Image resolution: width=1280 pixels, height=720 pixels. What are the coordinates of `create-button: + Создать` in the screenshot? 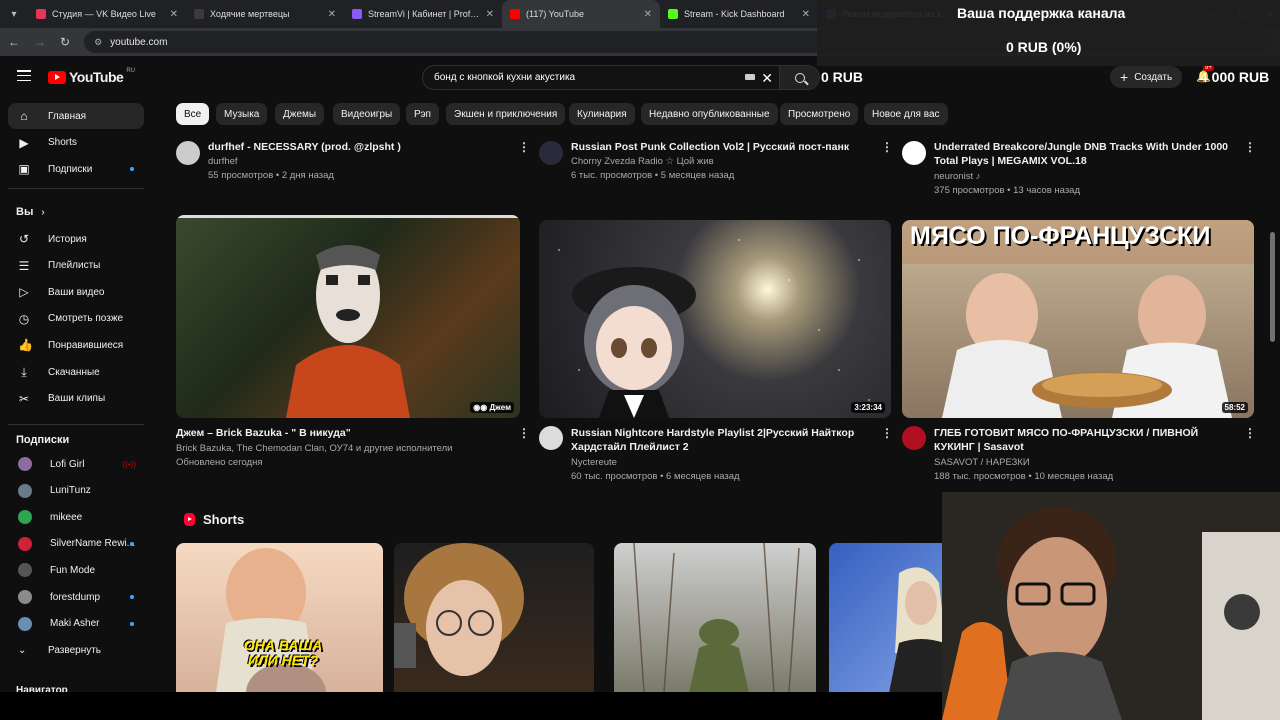 It's located at (1146, 77).